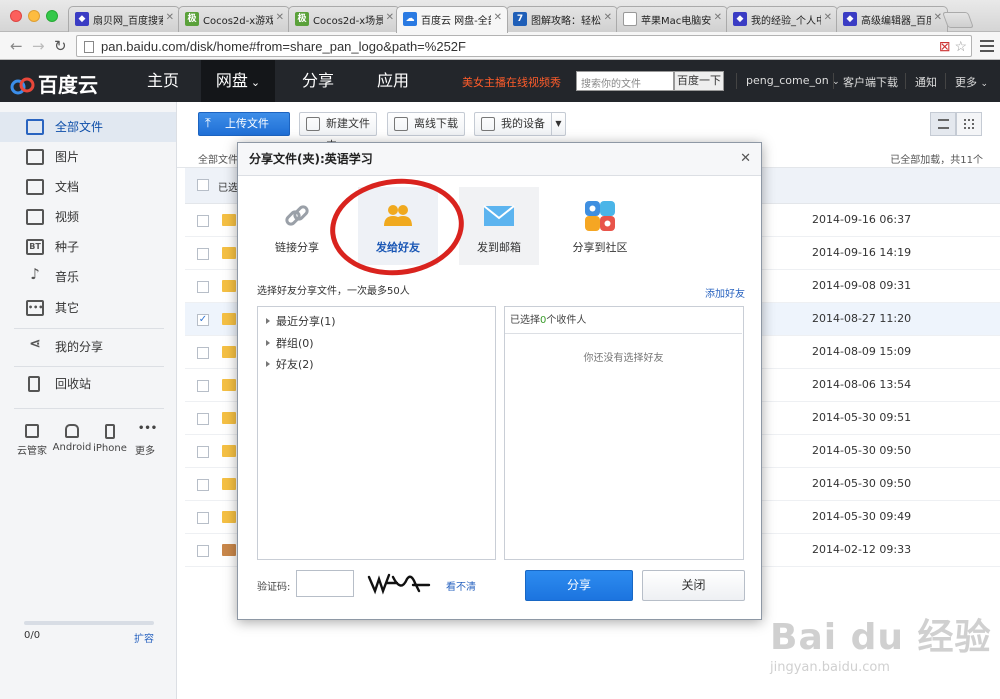  What do you see at coordinates (144, 637) in the screenshot?
I see `expand-quota-link: 扩容` at bounding box center [144, 637].